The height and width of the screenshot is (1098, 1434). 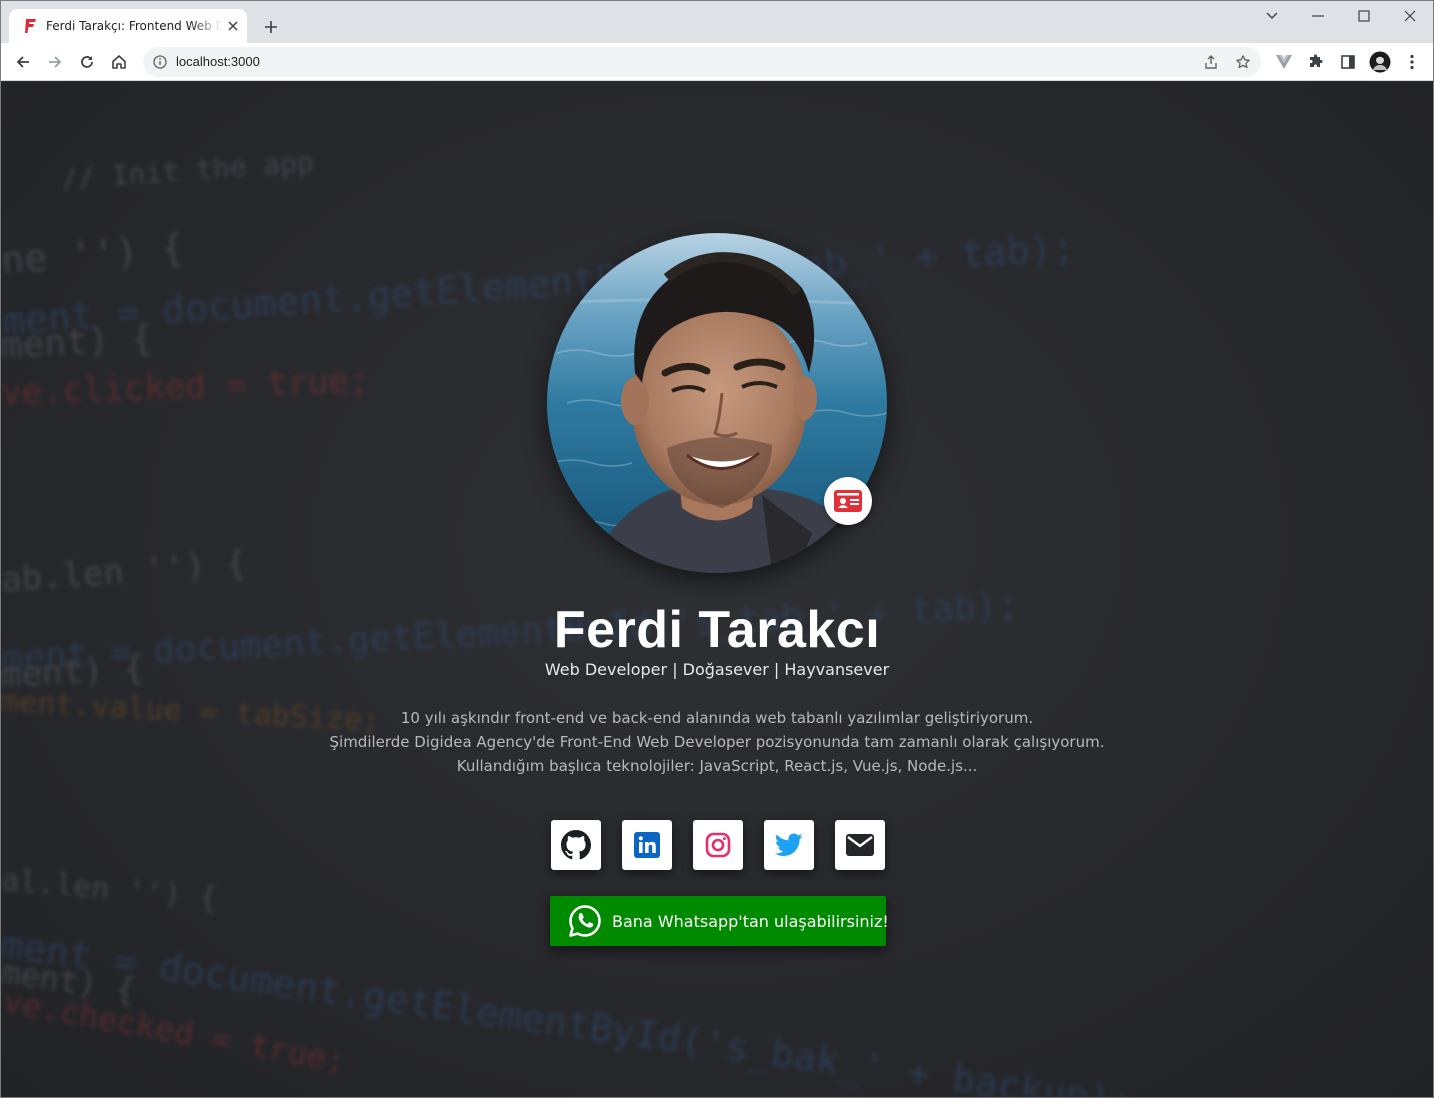 What do you see at coordinates (124, 572) in the screenshot?
I see `code-line: ab.len '') {` at bounding box center [124, 572].